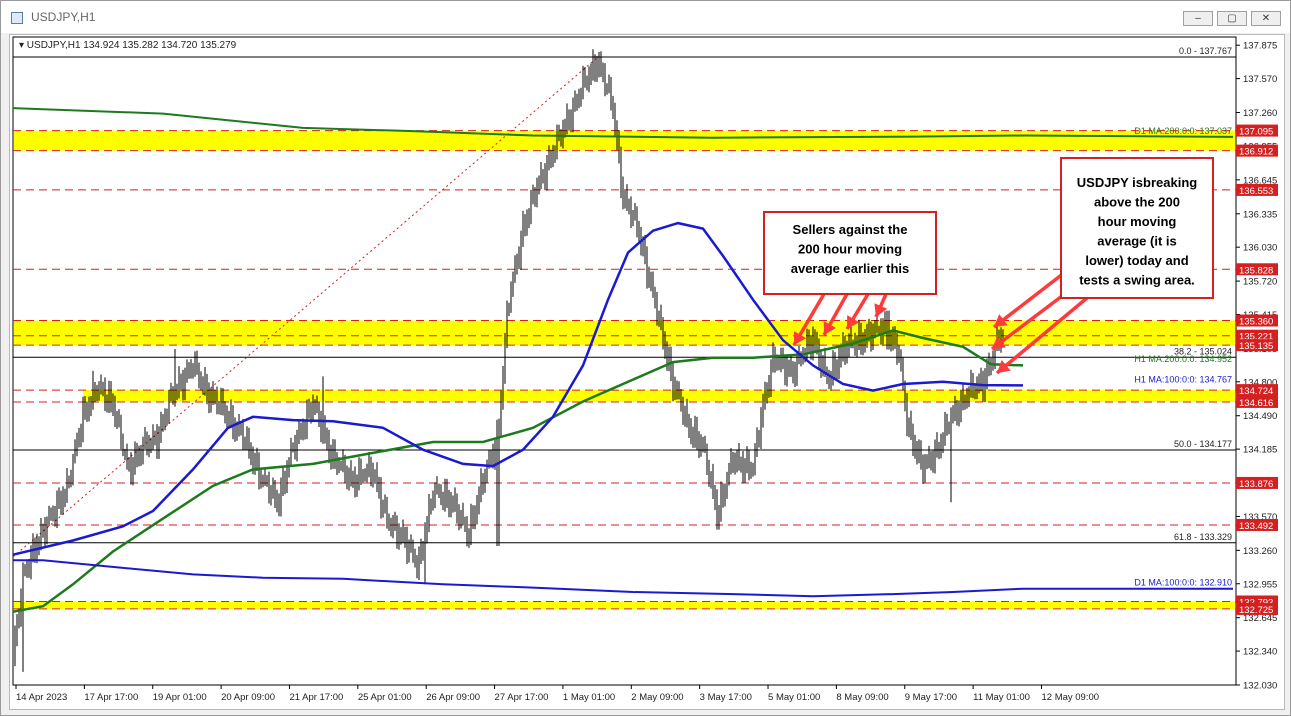 This screenshot has width=1291, height=716. Describe the element at coordinates (1136, 260) in the screenshot. I see `annotation-text-line: lower) today and` at that location.